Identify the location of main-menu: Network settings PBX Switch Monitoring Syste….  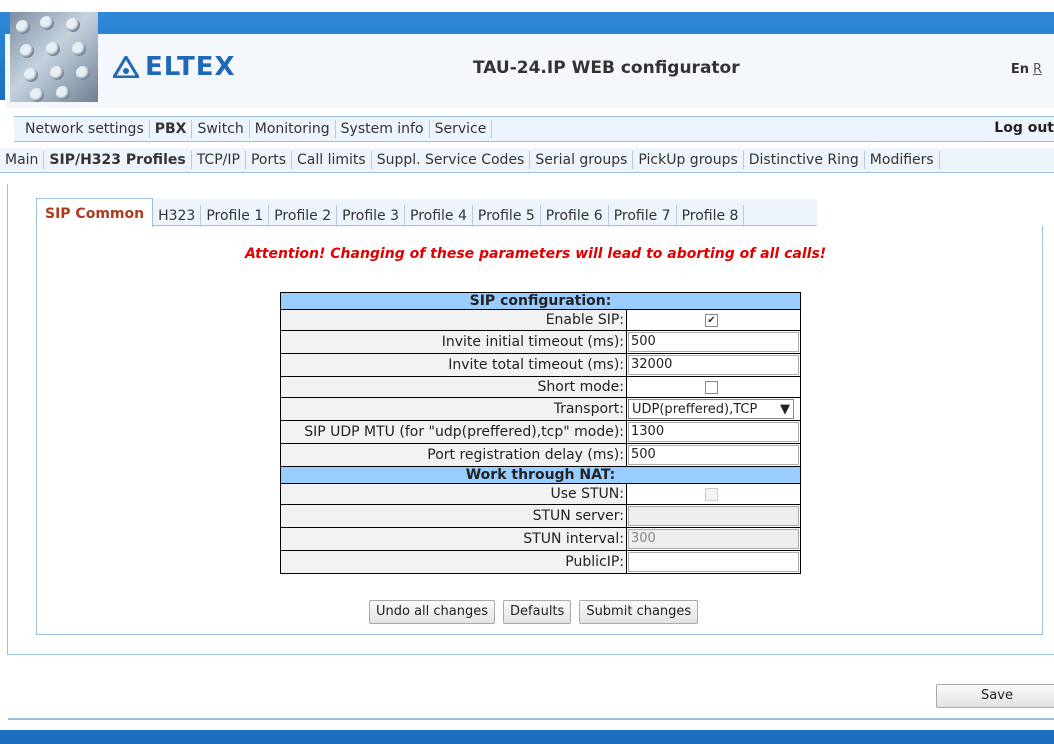
(534, 129).